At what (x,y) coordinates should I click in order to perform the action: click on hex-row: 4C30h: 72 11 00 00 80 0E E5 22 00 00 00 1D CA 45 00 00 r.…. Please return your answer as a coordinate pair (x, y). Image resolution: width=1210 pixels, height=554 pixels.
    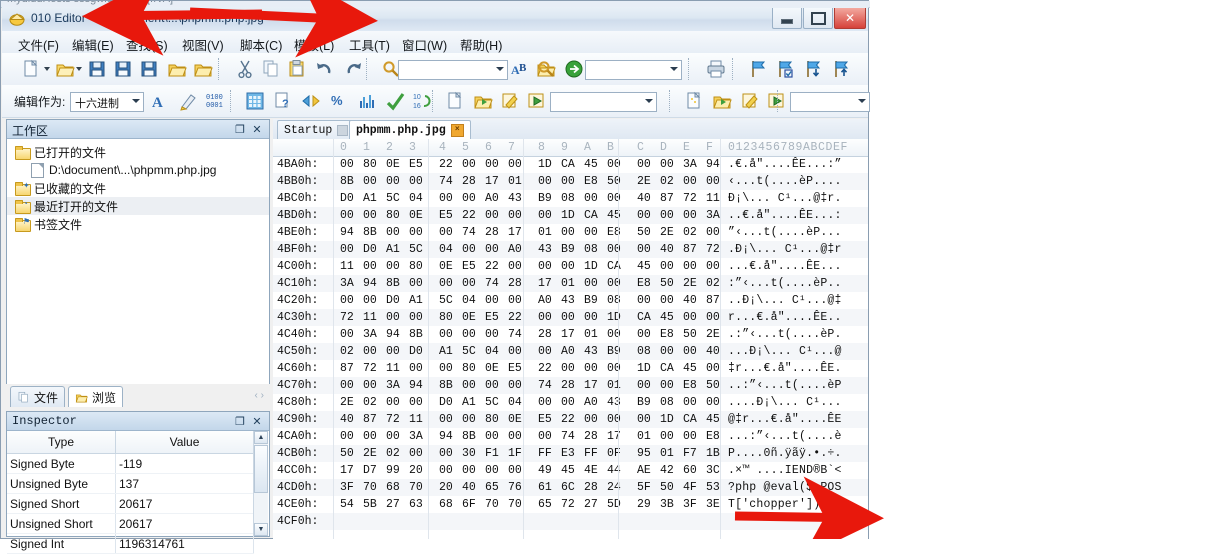
    Looking at the image, I should click on (570, 317).